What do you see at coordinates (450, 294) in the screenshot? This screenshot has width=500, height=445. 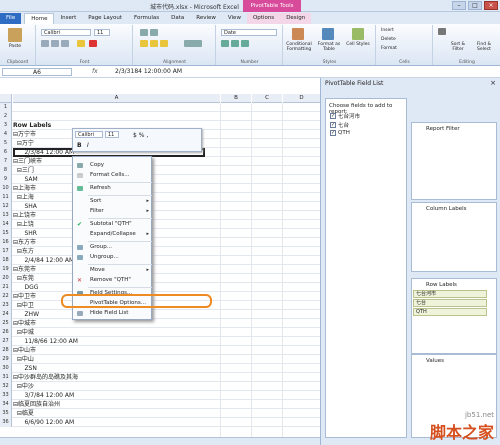 I see `row-field-chip: 七台河市` at bounding box center [450, 294].